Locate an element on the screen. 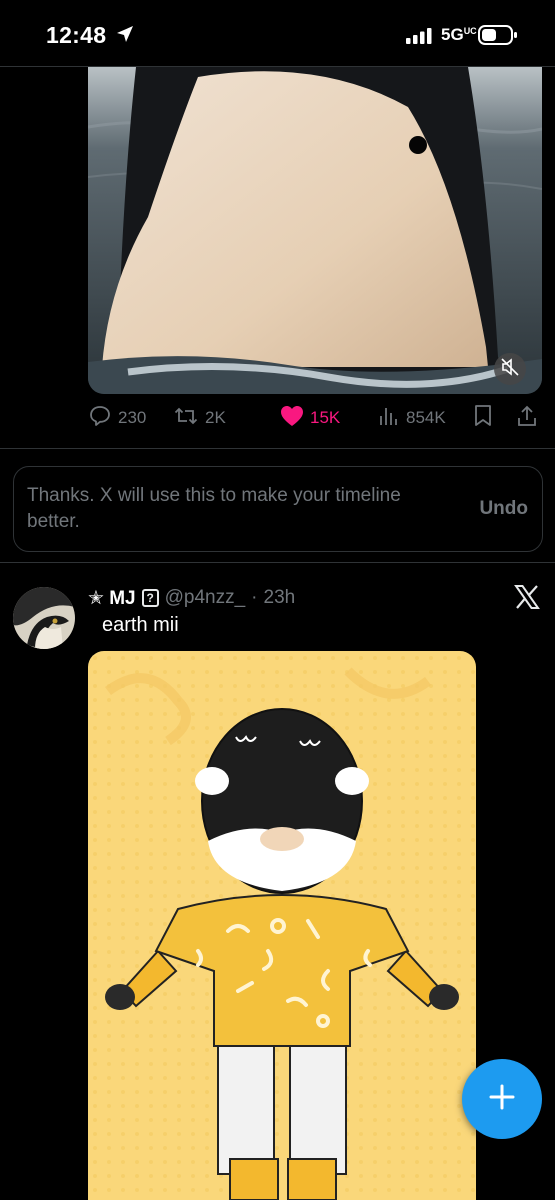 The width and height of the screenshot is (555, 1200). user-handle: @p4nzz_ is located at coordinates (205, 598).